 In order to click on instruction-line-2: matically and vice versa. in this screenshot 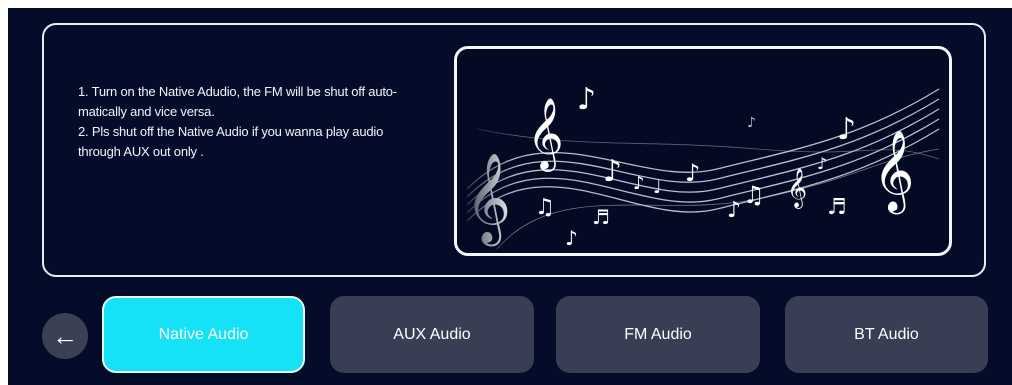, I will do `click(146, 111)`.